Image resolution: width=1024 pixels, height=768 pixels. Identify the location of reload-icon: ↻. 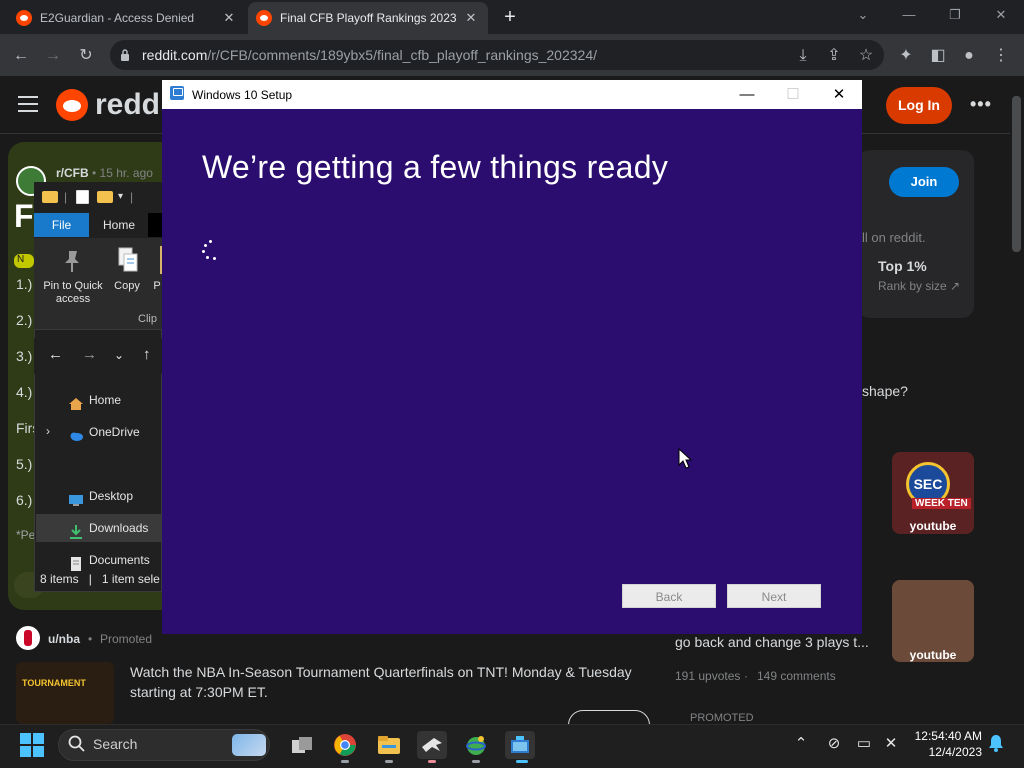
(86, 56).